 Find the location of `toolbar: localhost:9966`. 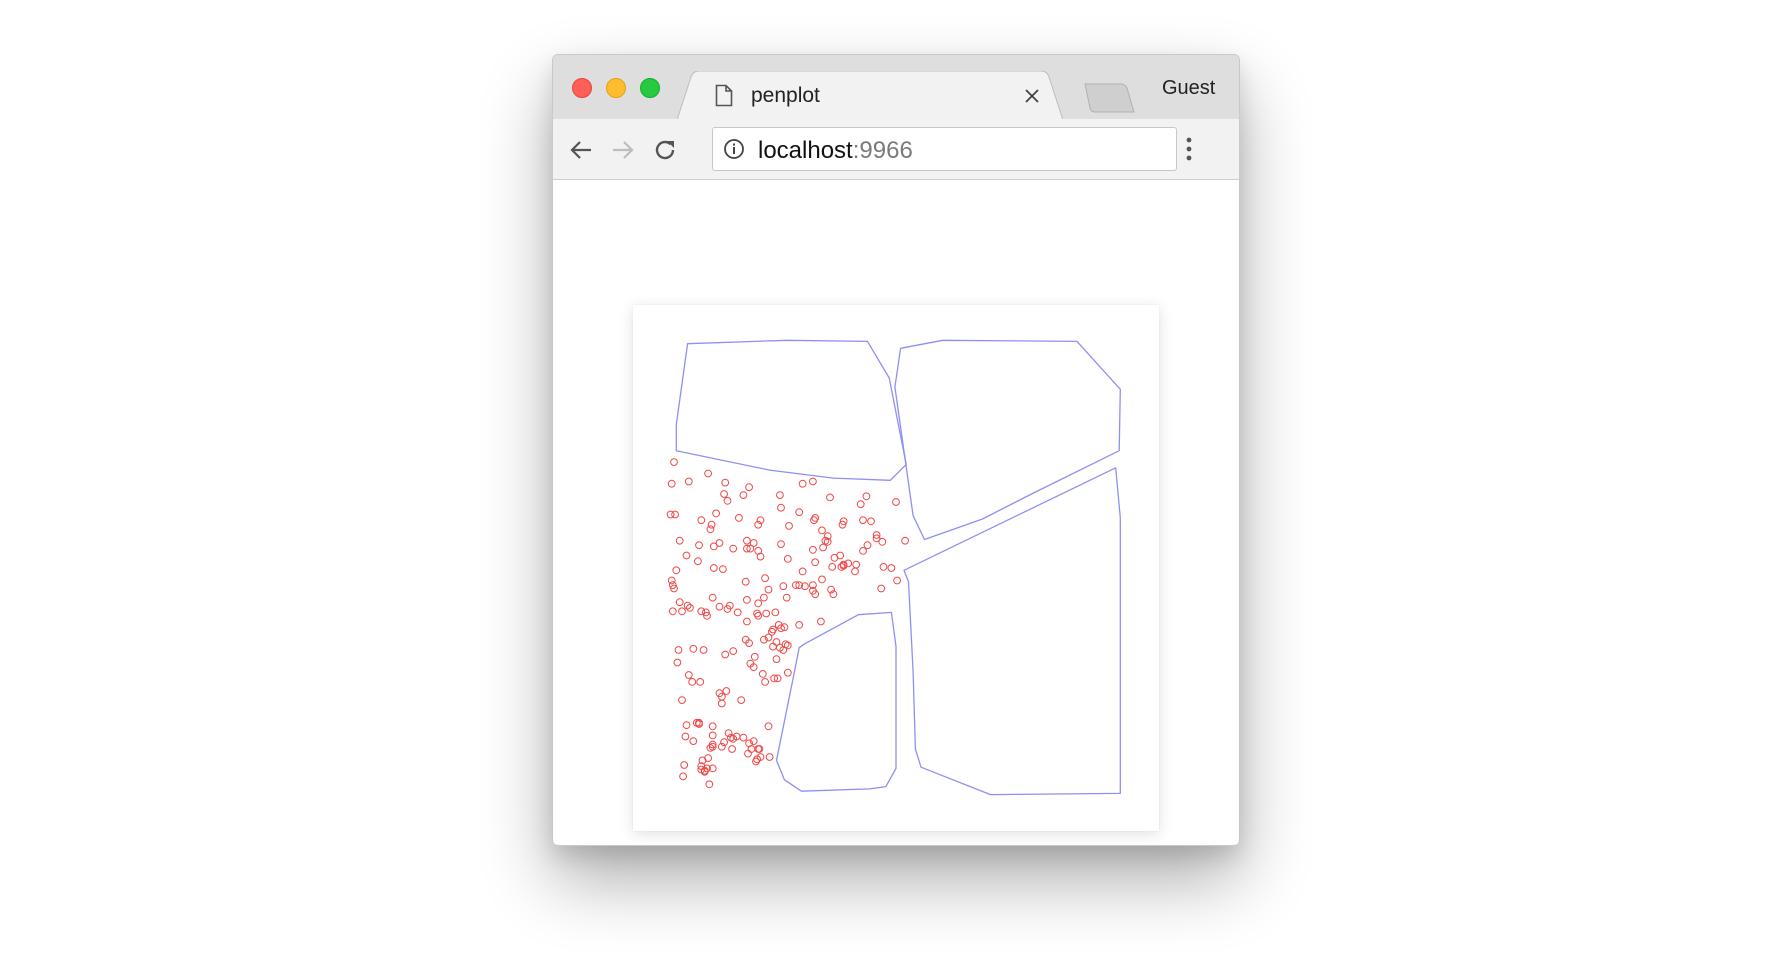

toolbar: localhost:9966 is located at coordinates (896, 149).